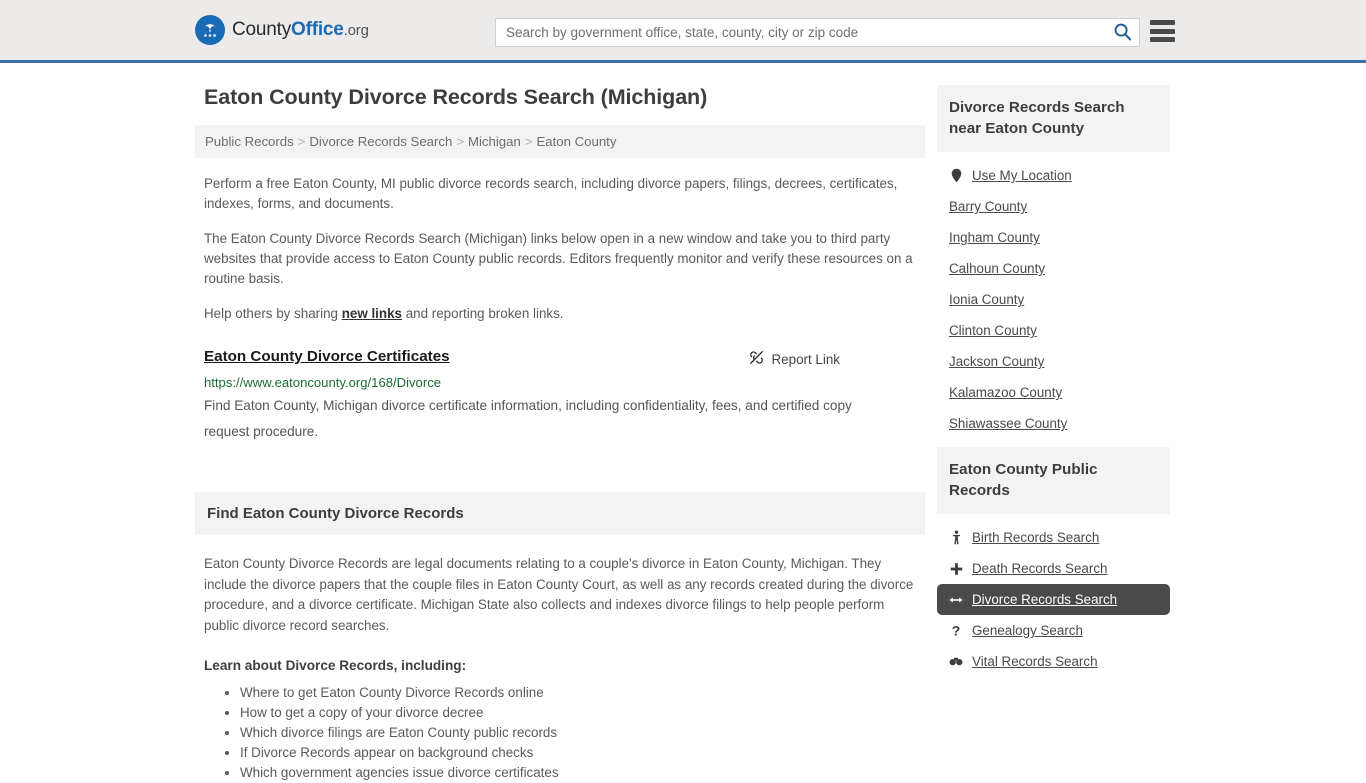 The image size is (1366, 783). What do you see at coordinates (956, 569) in the screenshot?
I see `cross-icon` at bounding box center [956, 569].